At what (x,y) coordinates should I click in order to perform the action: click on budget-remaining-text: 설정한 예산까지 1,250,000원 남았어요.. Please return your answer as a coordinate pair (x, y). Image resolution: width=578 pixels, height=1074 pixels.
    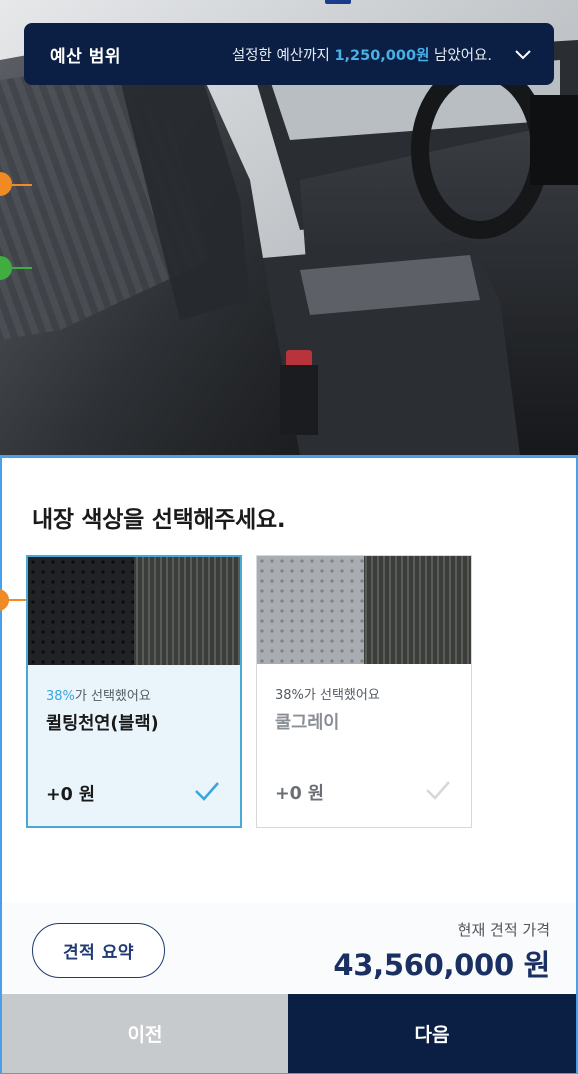
    Looking at the image, I should click on (362, 54).